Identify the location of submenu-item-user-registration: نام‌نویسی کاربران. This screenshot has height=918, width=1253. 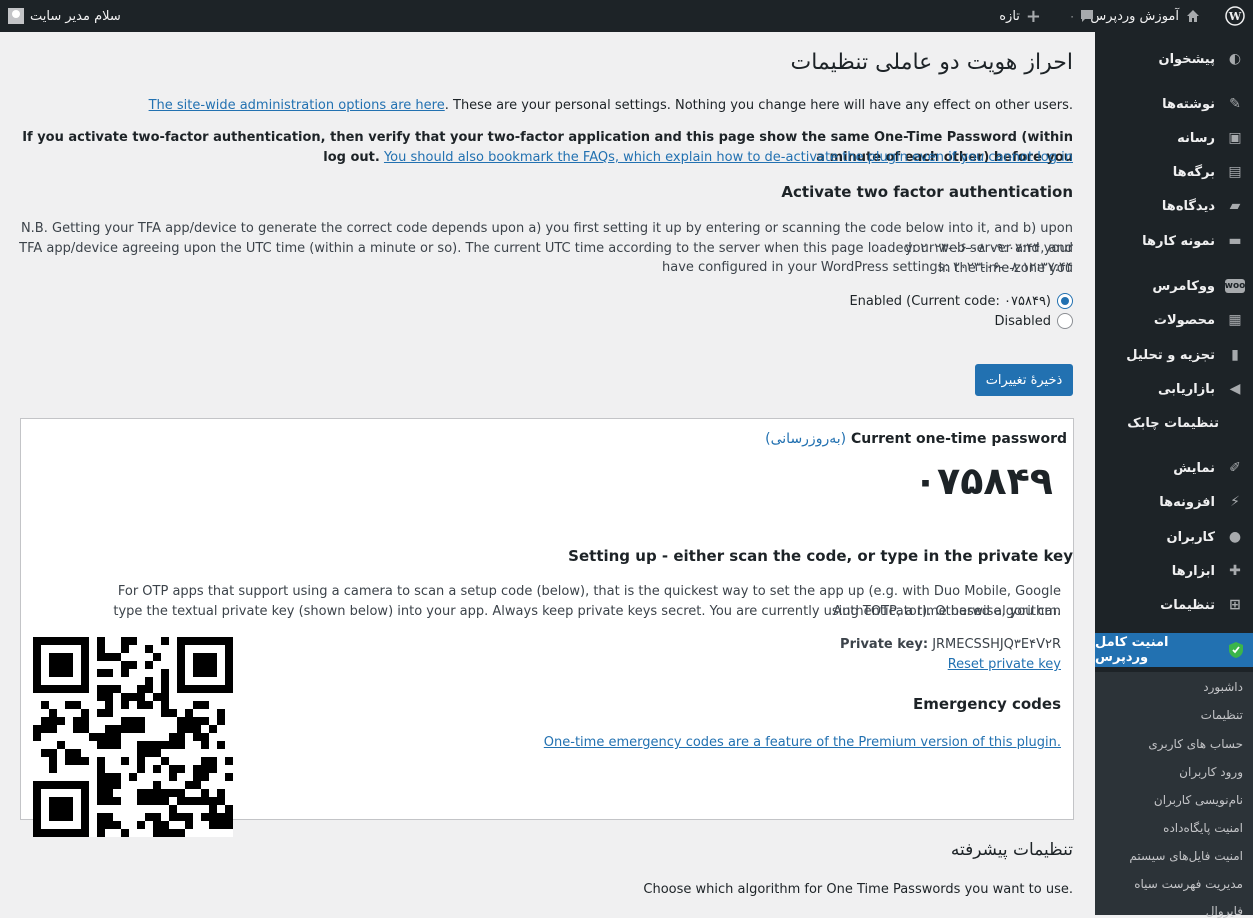
(1198, 800).